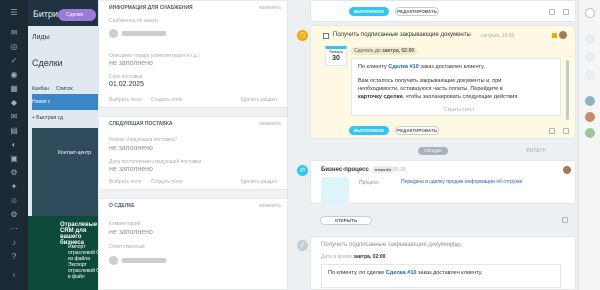 This screenshot has height=290, width=600. Describe the element at coordinates (14, 243) in the screenshot. I see `bell-icon: ♪` at that location.